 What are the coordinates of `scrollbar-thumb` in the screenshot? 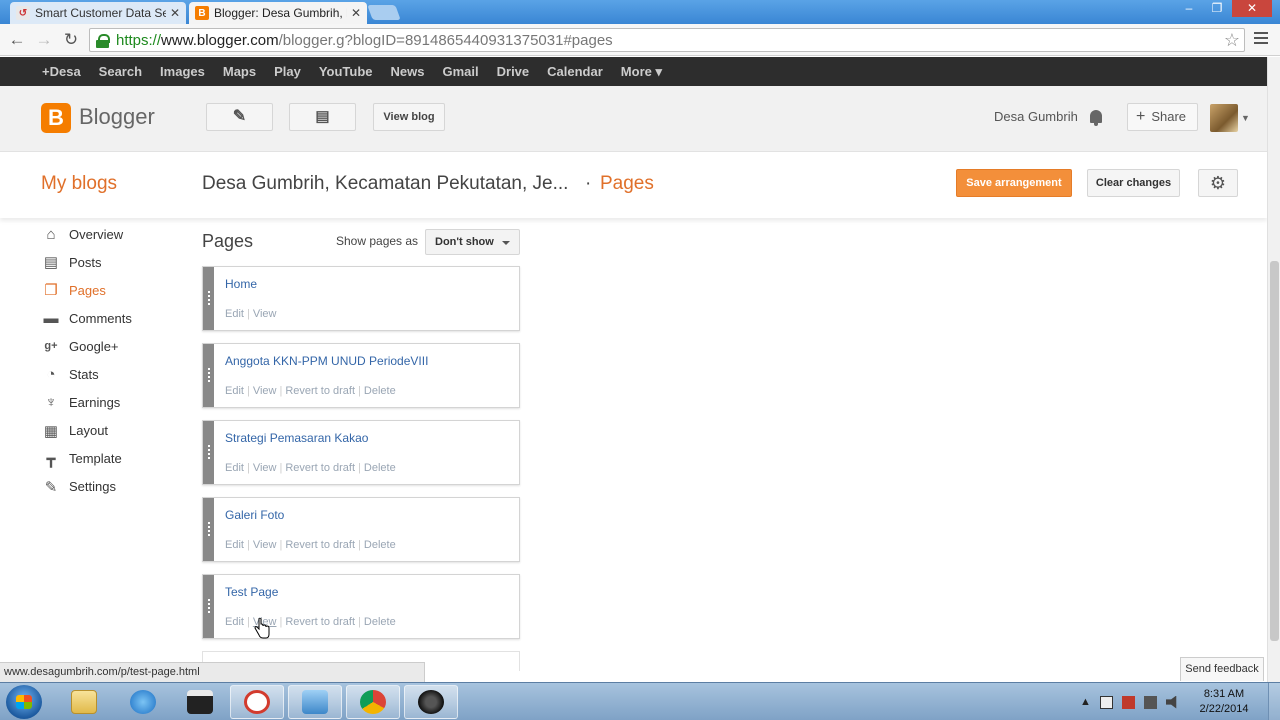 It's located at (1274, 451).